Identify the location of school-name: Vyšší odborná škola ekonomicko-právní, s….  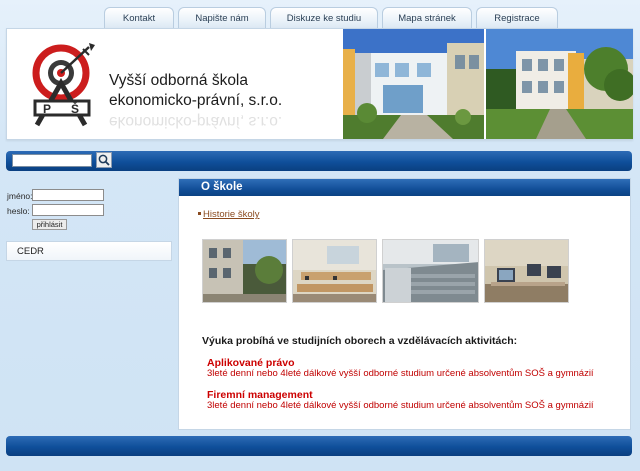
(195, 91).